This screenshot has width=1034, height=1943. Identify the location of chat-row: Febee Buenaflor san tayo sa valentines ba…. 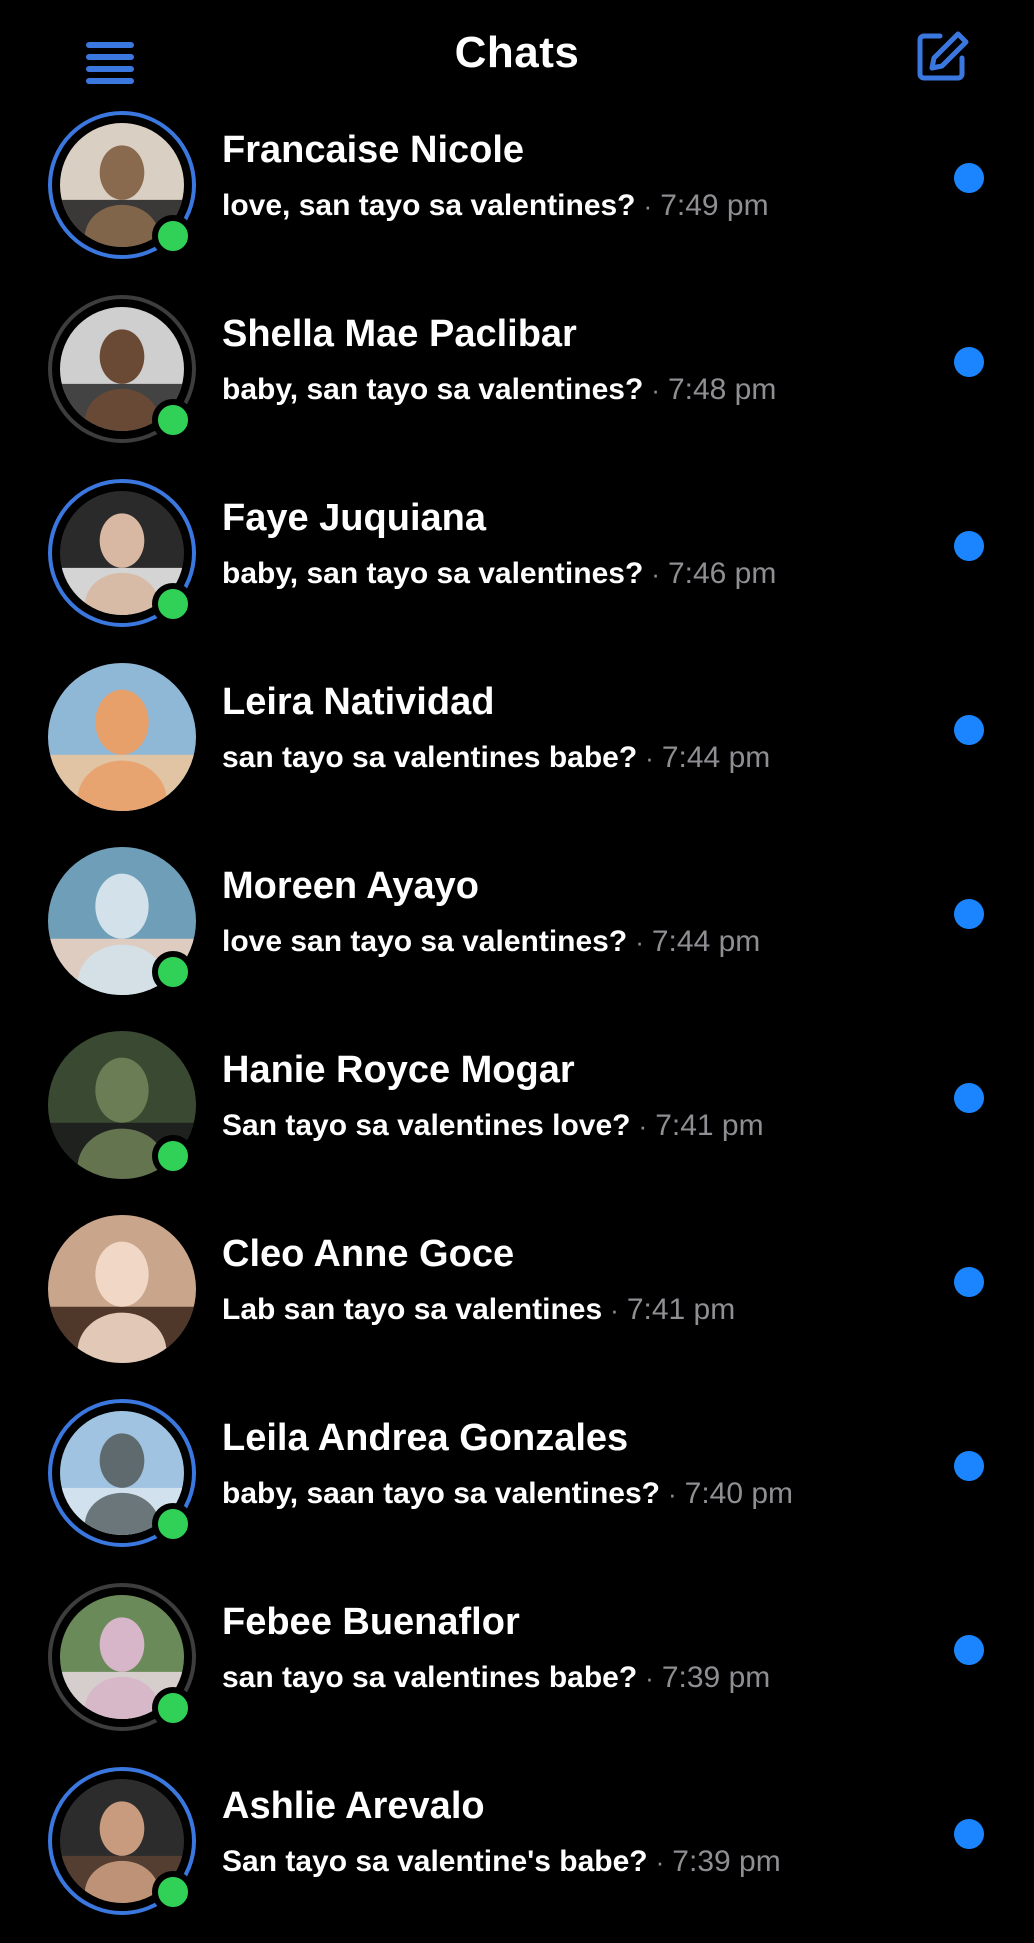
(517, 1667).